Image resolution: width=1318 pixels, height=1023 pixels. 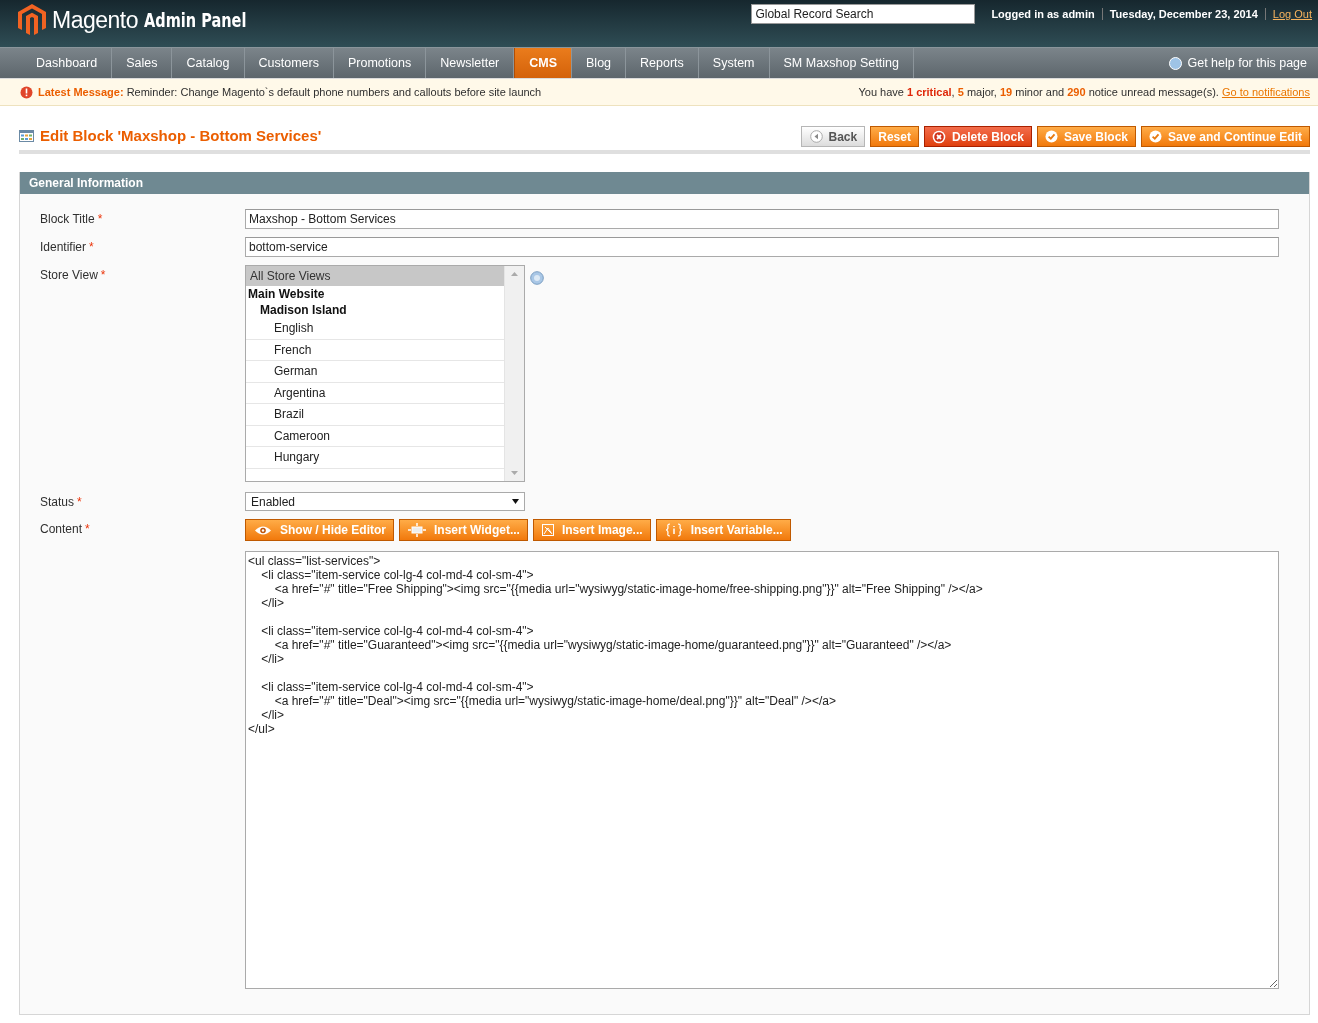 I want to click on list-option: Brazil, so click(x=375, y=415).